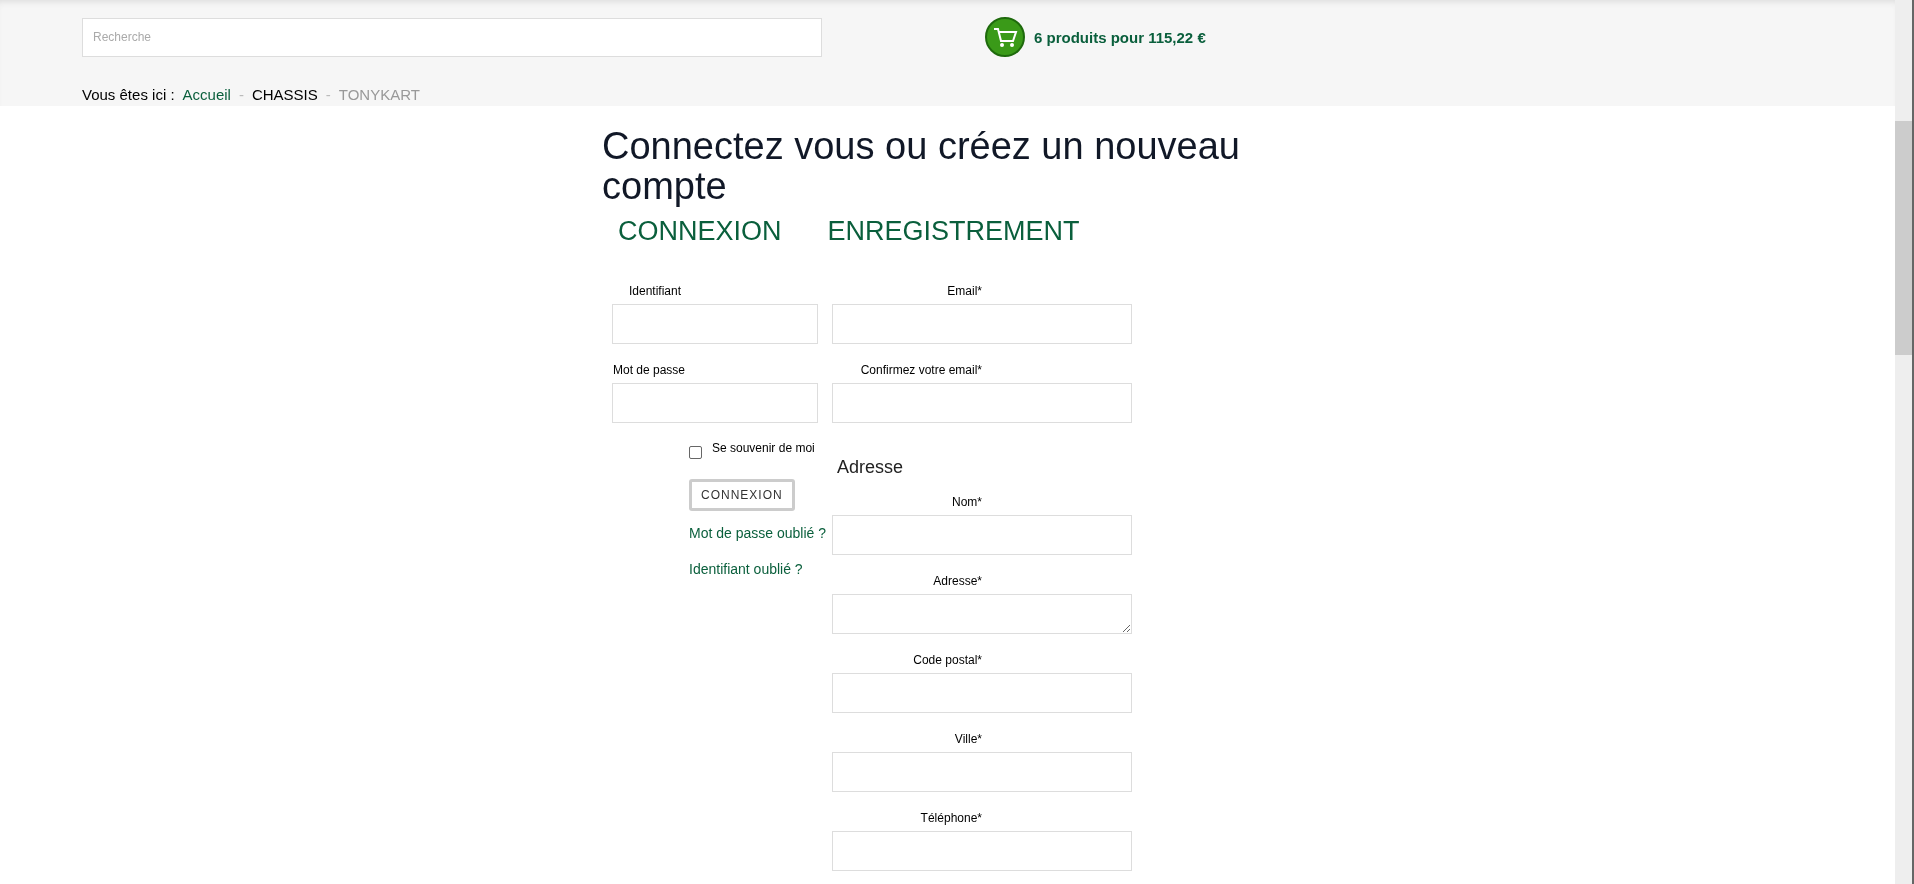 The height and width of the screenshot is (884, 1914). What do you see at coordinates (763, 448) in the screenshot?
I see `checkbox-label: Se souvenir de moi` at bounding box center [763, 448].